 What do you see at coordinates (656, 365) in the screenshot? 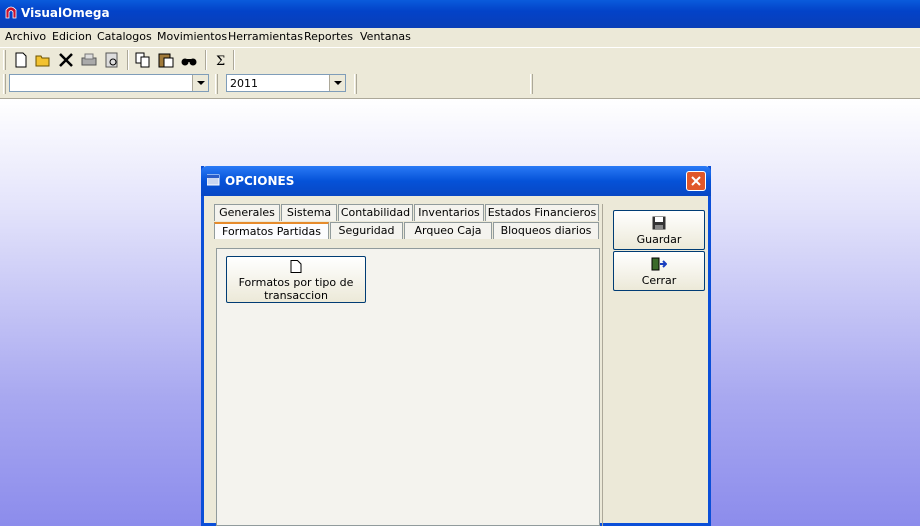
I see `action-panel: Guardar Cerrar` at bounding box center [656, 365].